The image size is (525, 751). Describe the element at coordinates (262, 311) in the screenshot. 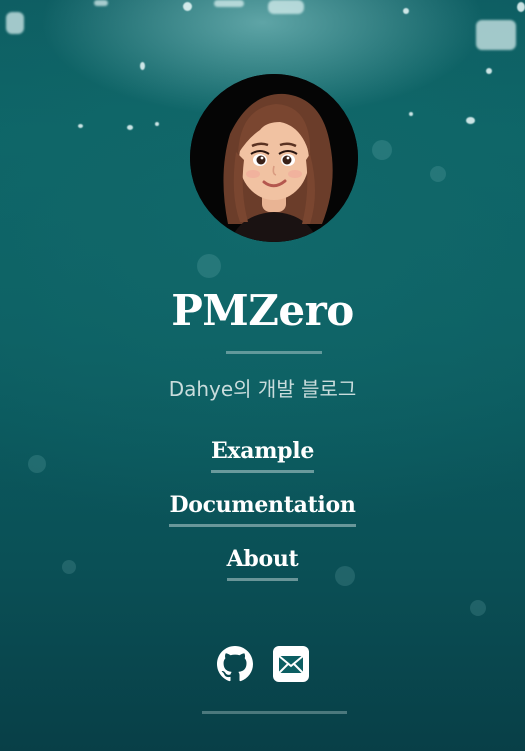

I see `site-title: PMZero` at that location.